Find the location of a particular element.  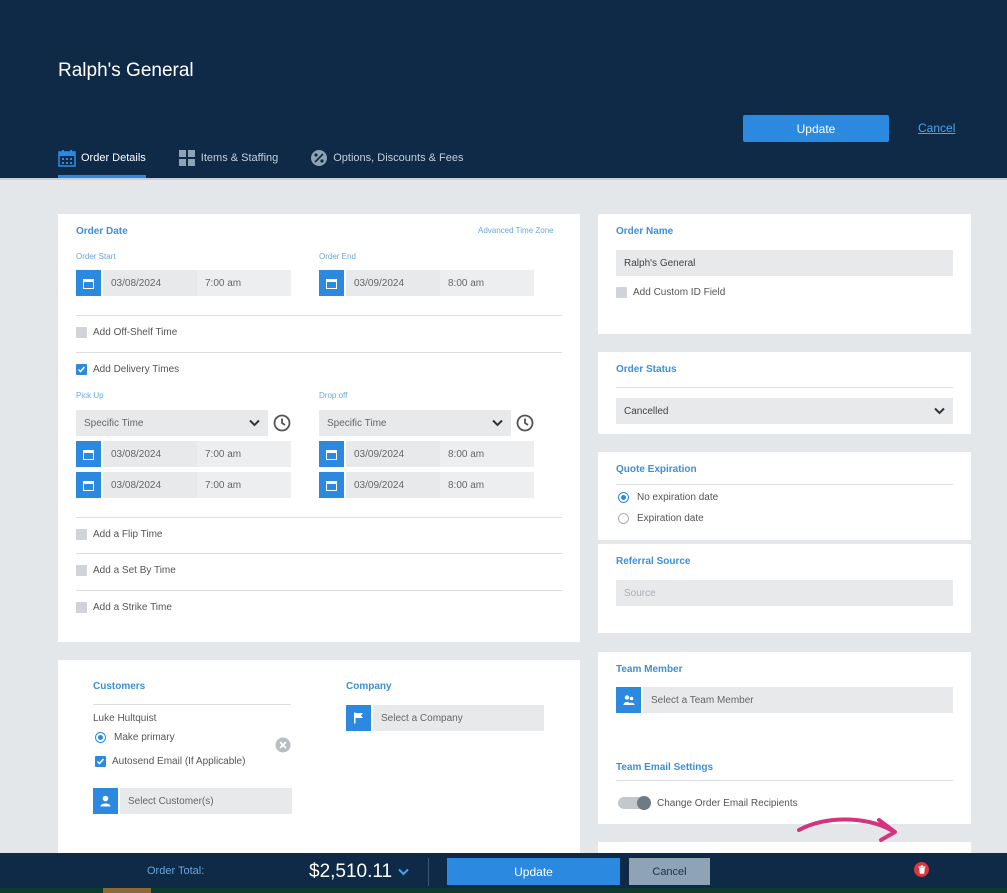

delivery-times-checkbox-row: Add Delivery Times is located at coordinates (127, 369).